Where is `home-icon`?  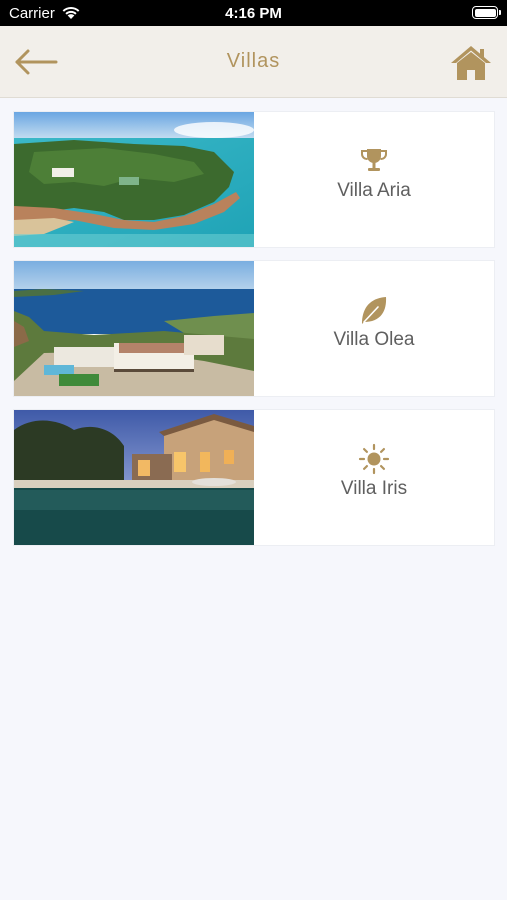
home-icon is located at coordinates (471, 63).